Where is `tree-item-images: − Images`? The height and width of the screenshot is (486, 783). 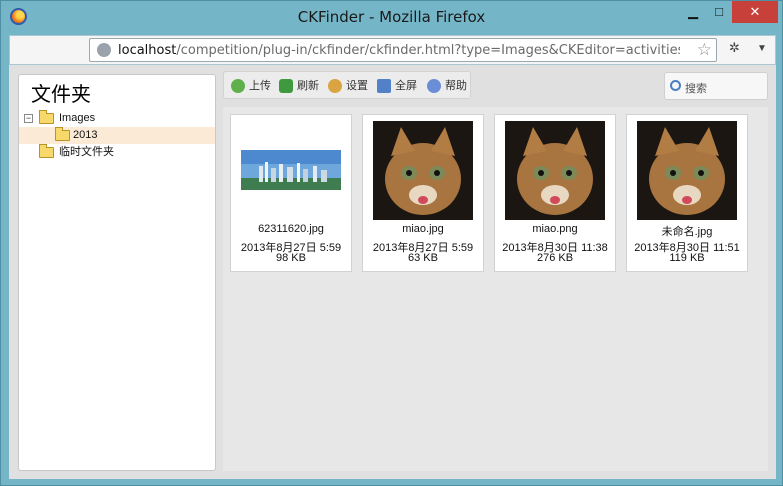 tree-item-images: − Images is located at coordinates (117, 118).